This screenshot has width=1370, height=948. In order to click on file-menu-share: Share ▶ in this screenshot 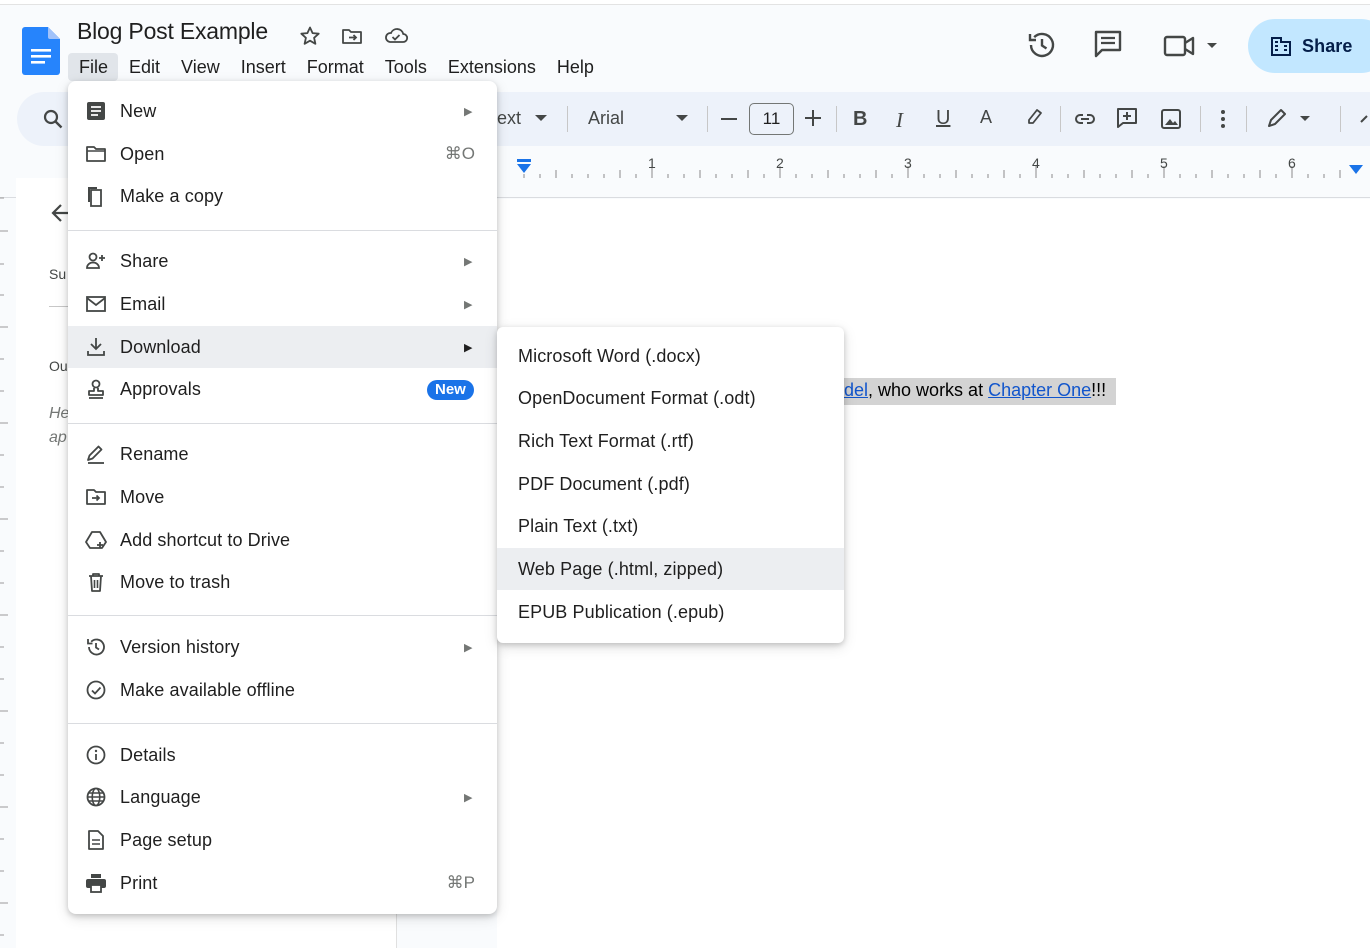, I will do `click(282, 261)`.